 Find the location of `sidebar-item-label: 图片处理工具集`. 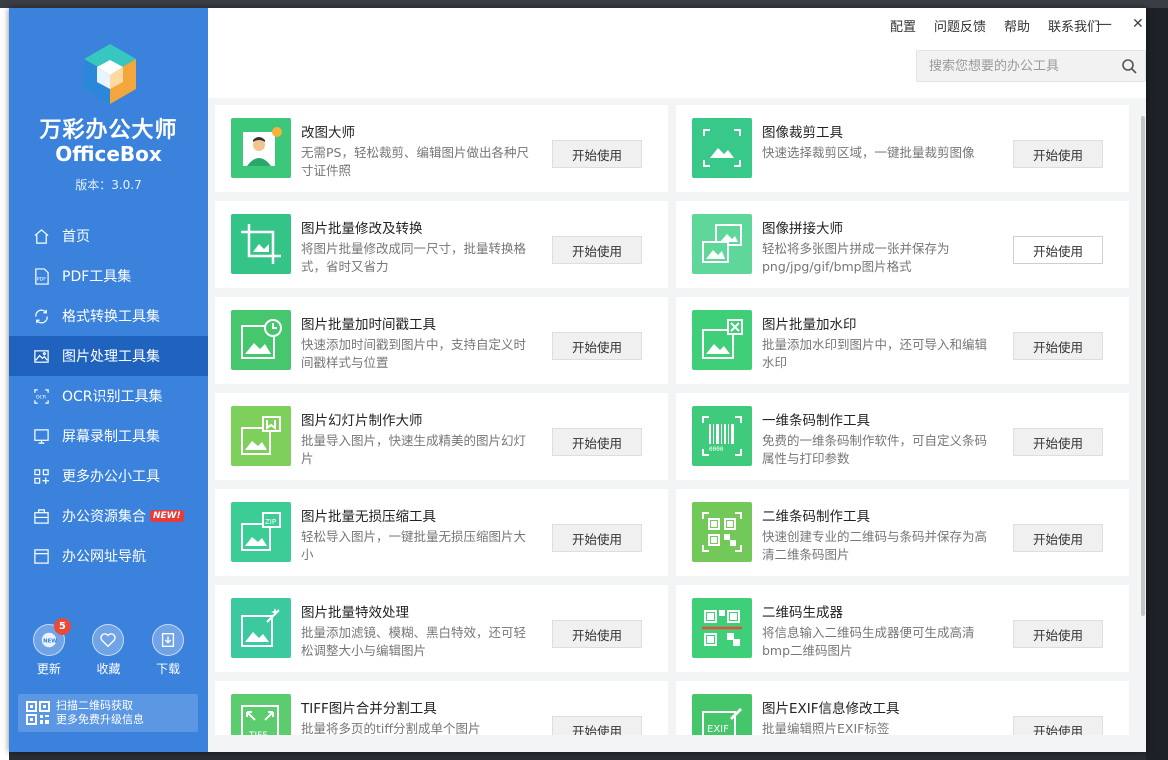

sidebar-item-label: 图片处理工具集 is located at coordinates (111, 357).